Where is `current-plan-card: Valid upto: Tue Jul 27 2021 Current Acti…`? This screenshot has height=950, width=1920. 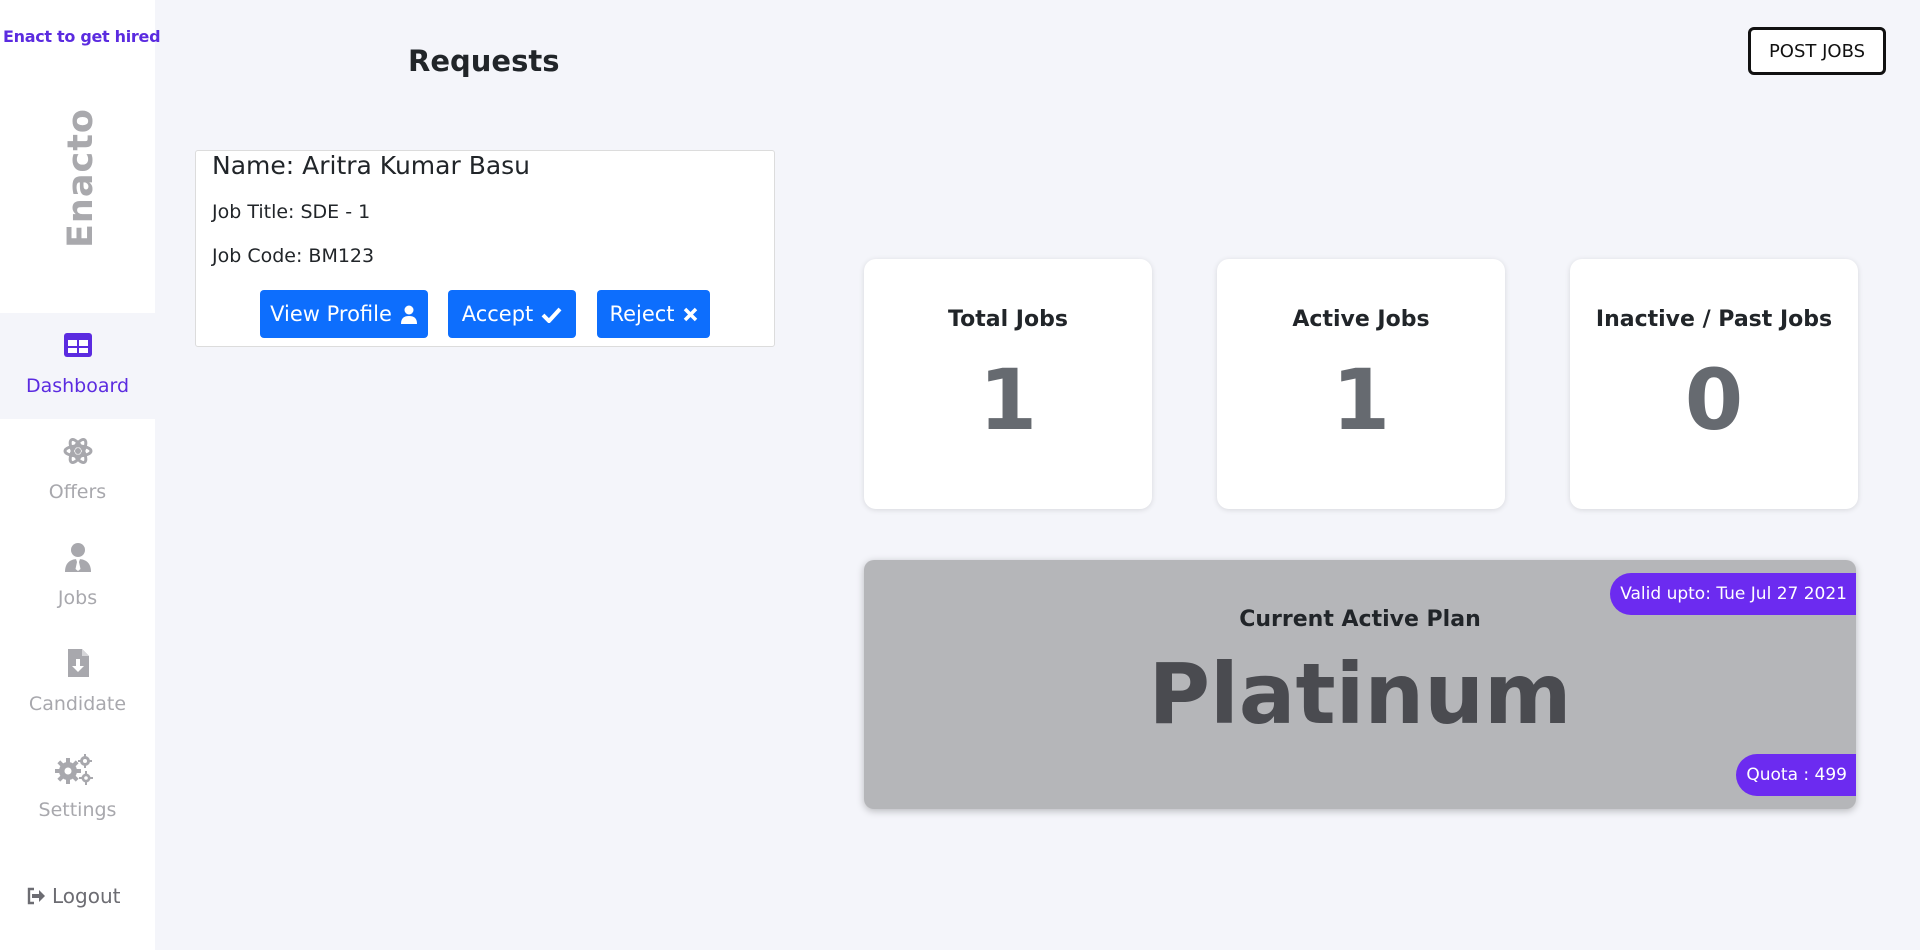
current-plan-card: Valid upto: Tue Jul 27 2021 Current Acti… is located at coordinates (1360, 684).